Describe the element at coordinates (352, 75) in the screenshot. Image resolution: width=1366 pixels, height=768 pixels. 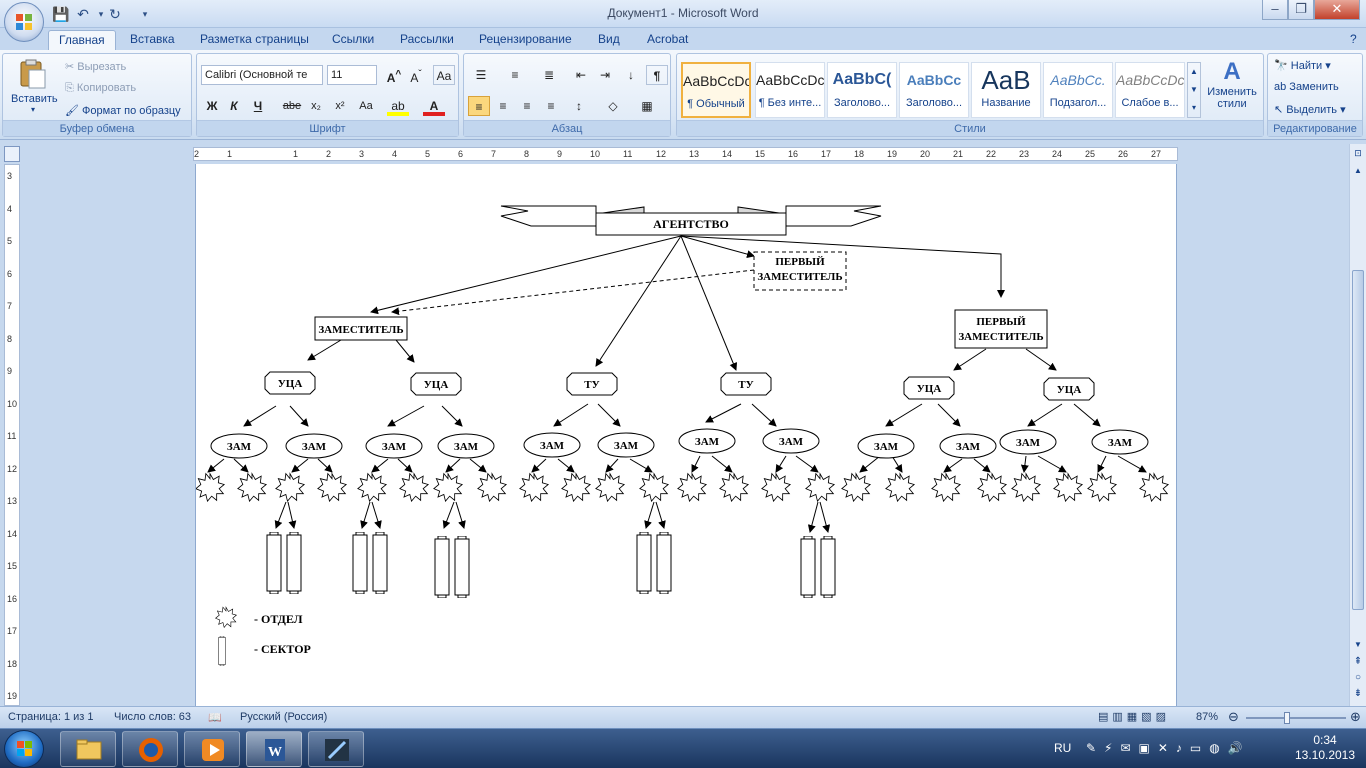
I see `font-size-input: 11` at that location.